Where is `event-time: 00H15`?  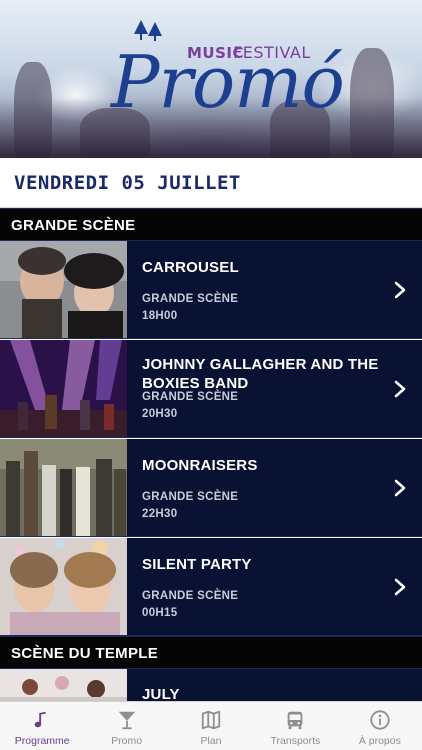
event-time: 00H15 is located at coordinates (160, 613).